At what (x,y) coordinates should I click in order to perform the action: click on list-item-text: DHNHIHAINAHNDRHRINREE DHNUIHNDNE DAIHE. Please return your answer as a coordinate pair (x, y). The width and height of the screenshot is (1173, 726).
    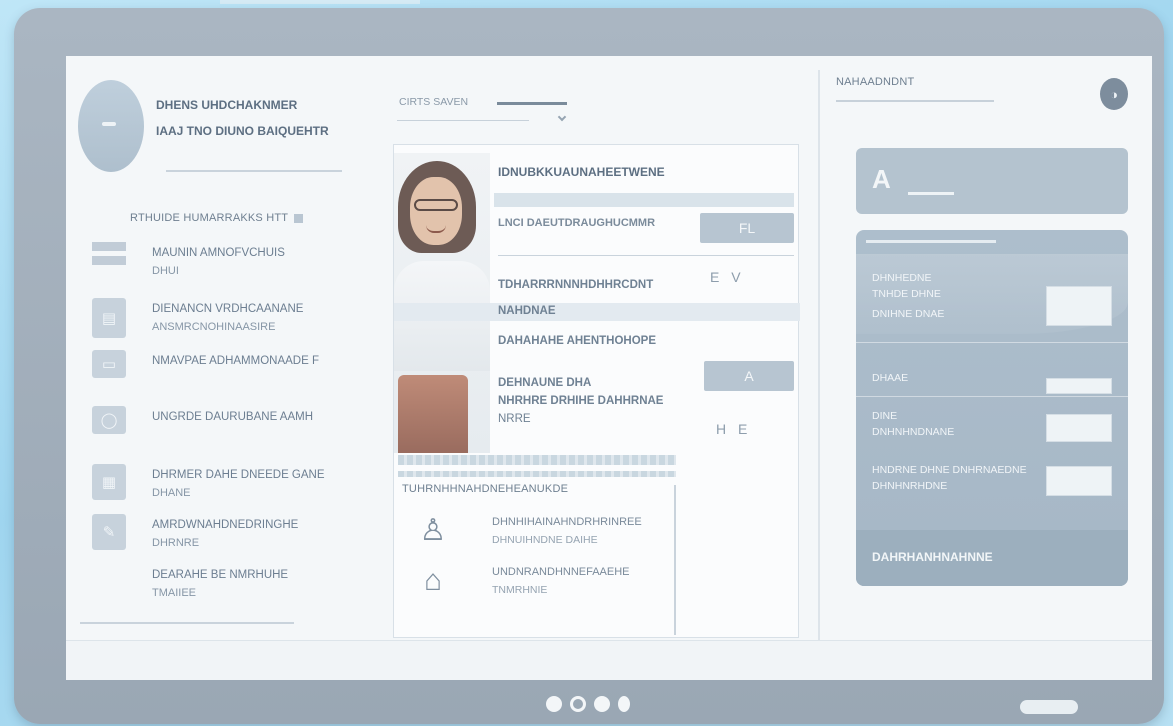
    Looking at the image, I should click on (567, 531).